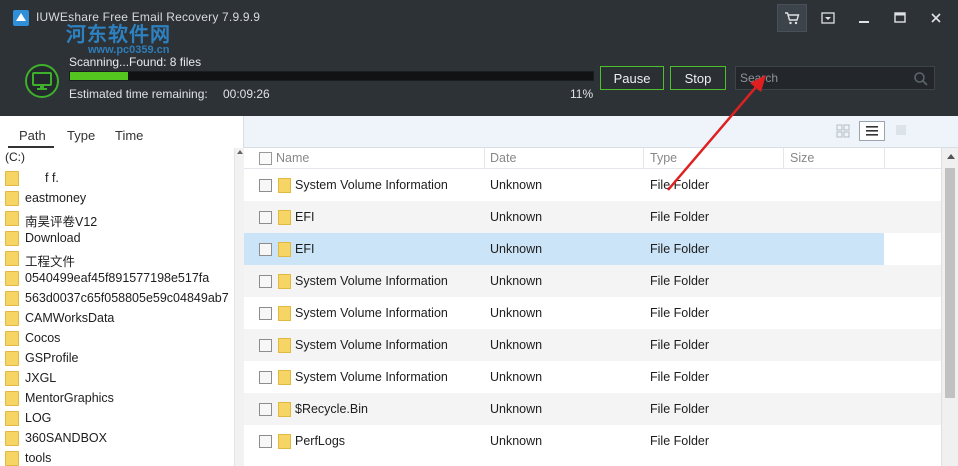  What do you see at coordinates (371, 313) in the screenshot?
I see `cell-name: System Volume Information` at bounding box center [371, 313].